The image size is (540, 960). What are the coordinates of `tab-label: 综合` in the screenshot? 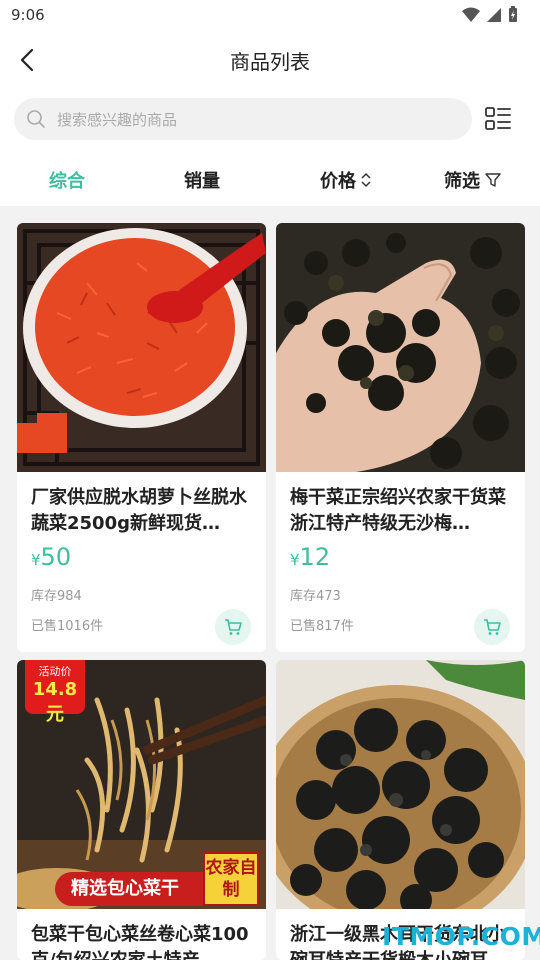 It's located at (67, 181).